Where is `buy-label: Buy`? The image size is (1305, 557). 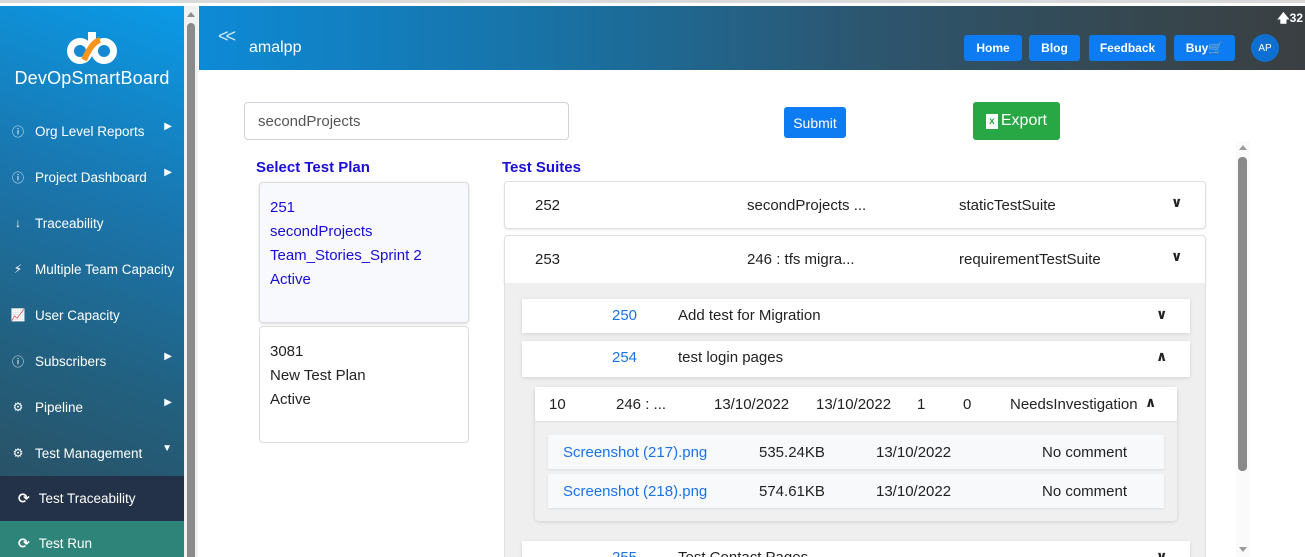 buy-label: Buy is located at coordinates (1197, 48).